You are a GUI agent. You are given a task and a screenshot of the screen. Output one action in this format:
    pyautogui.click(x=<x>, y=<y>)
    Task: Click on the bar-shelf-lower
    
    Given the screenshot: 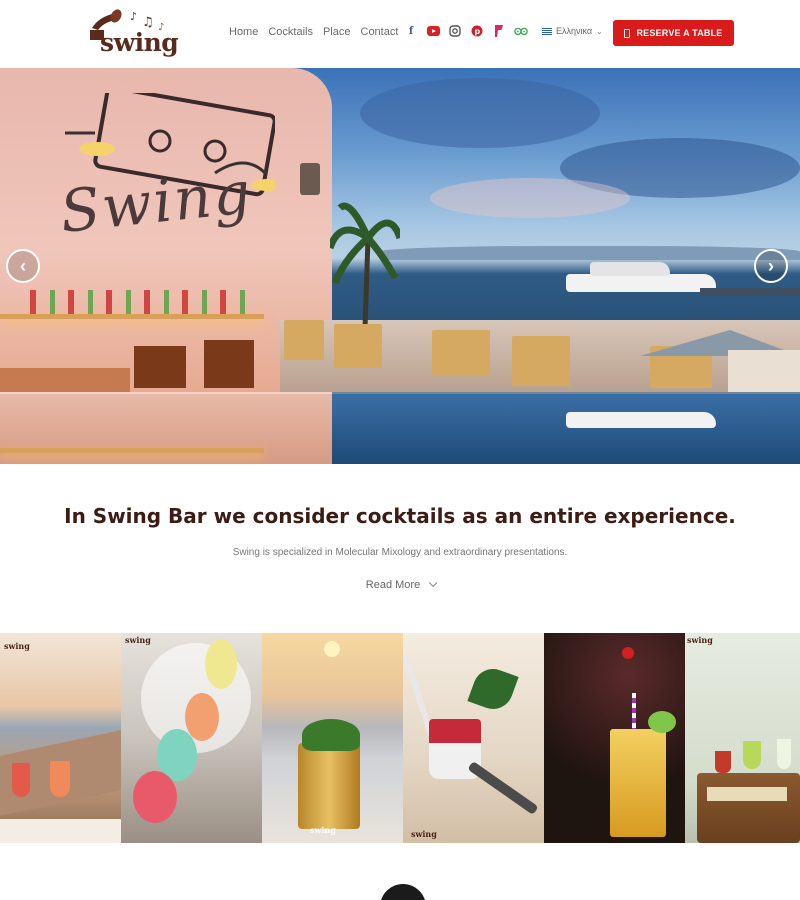 What is the action you would take?
    pyautogui.click(x=132, y=450)
    